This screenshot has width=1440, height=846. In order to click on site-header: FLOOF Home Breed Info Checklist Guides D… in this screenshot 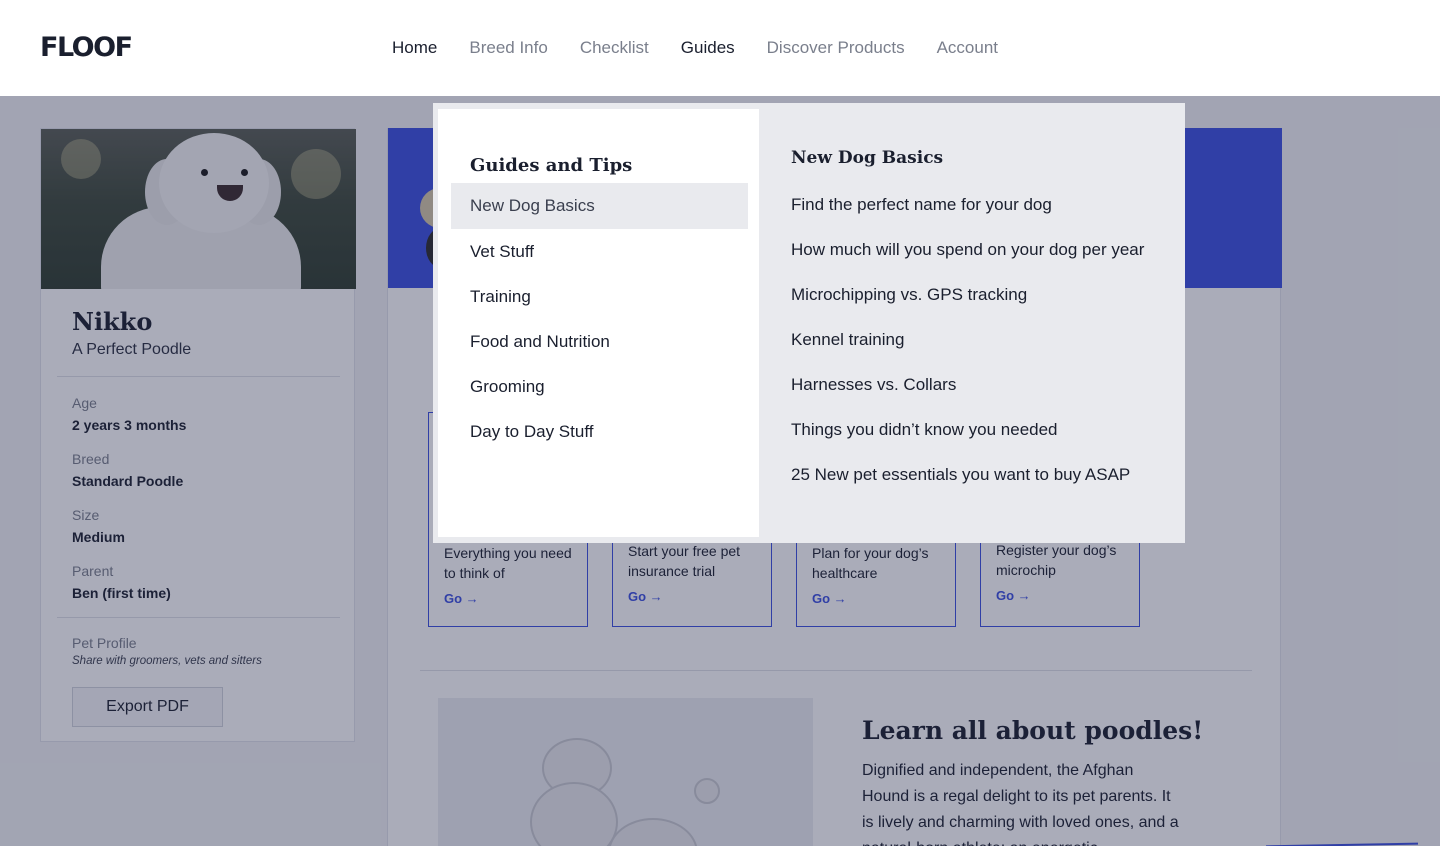, I will do `click(720, 48)`.